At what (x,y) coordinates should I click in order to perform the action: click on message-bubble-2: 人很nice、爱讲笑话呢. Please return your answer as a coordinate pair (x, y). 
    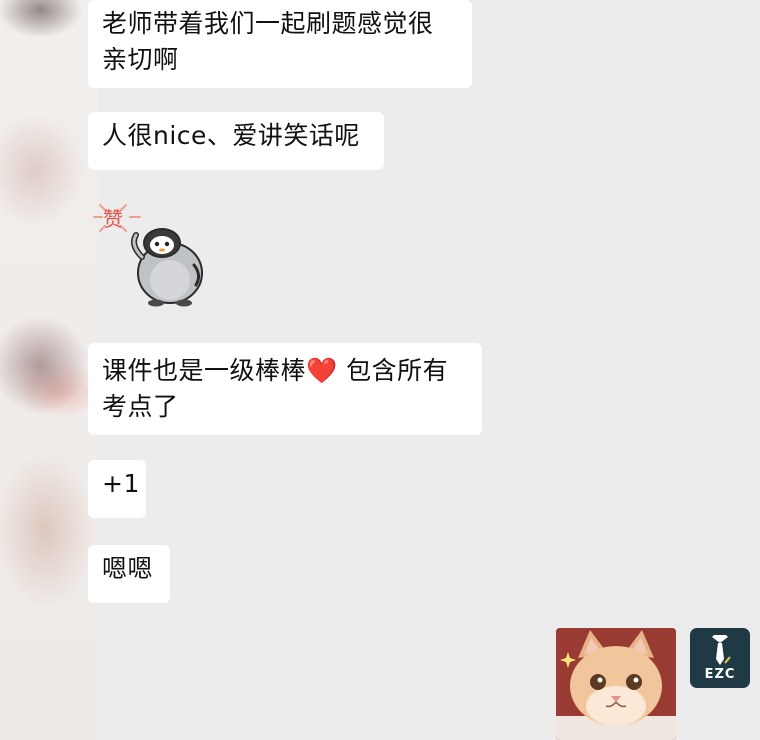
    Looking at the image, I should click on (236, 141).